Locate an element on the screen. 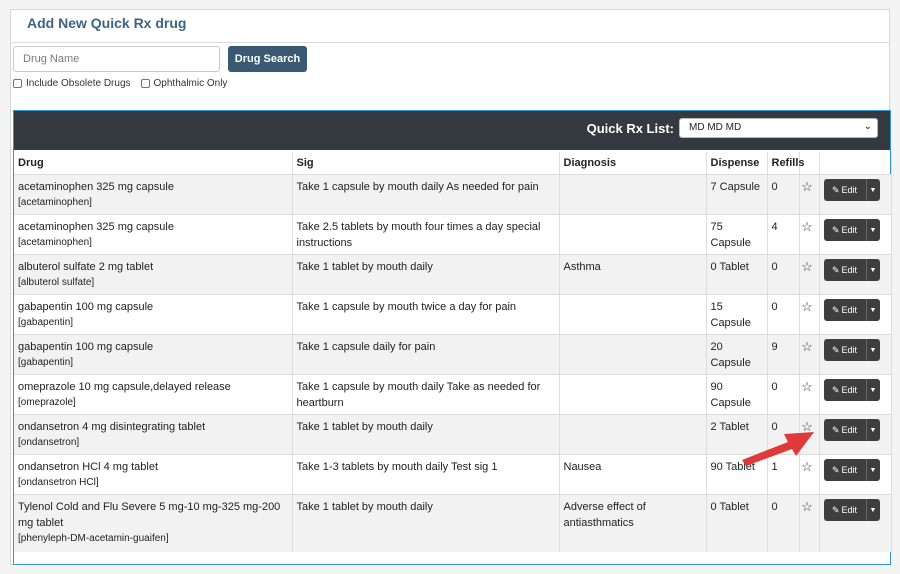  refills-cell: 4 is located at coordinates (783, 234).